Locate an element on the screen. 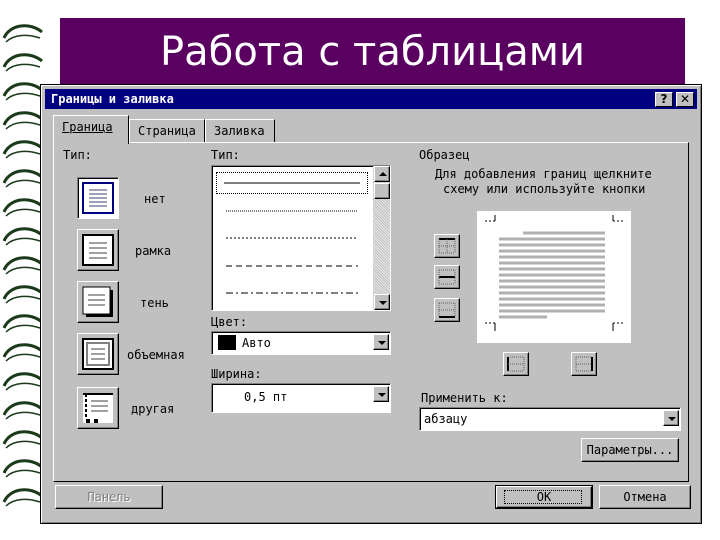  apply-to-dropdown-button is located at coordinates (671, 418).